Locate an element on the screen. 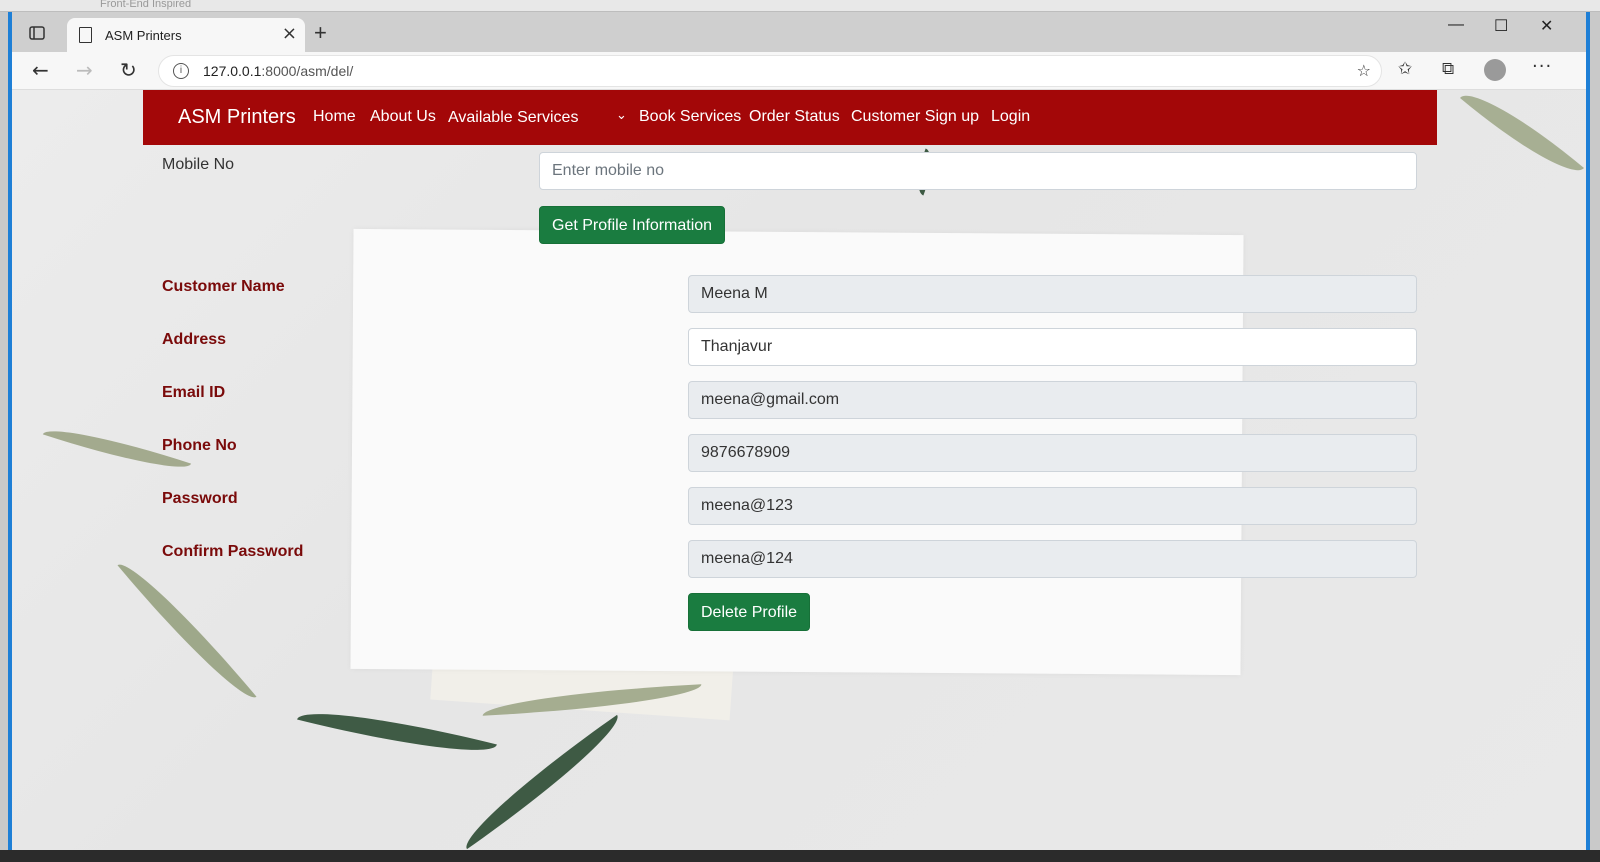  taskbar is located at coordinates (800, 856).